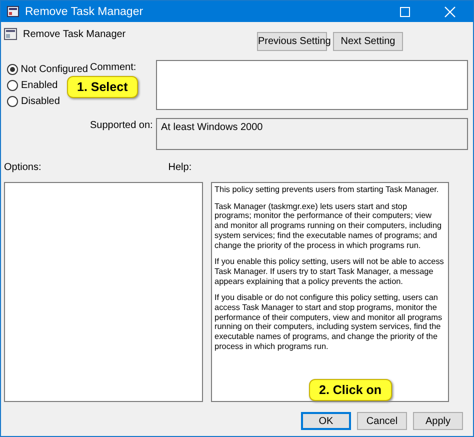 This screenshot has height=437, width=474. I want to click on setting-nav-button: Next Setting, so click(368, 41).